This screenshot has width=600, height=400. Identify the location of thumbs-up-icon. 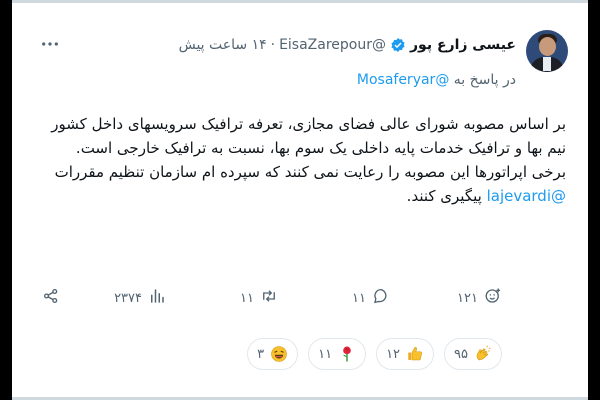
(415, 354).